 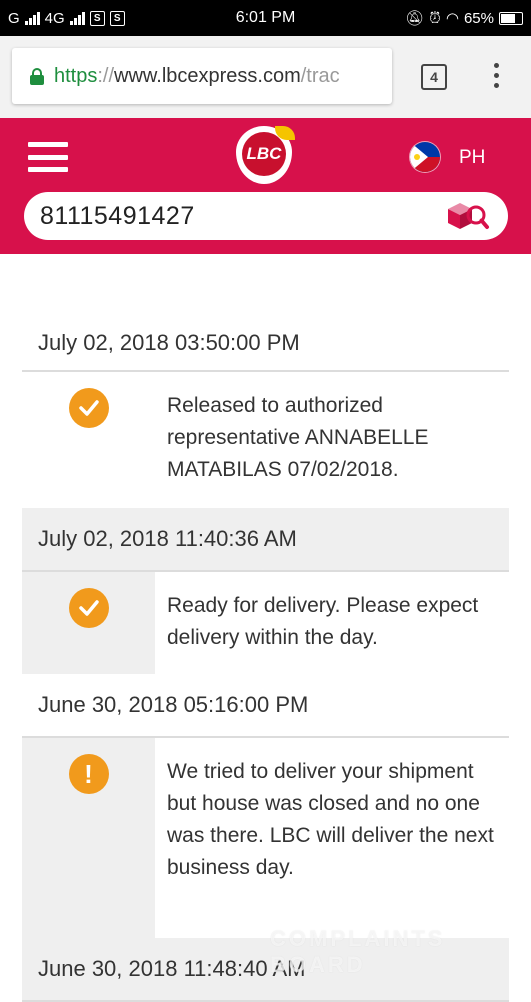 I want to click on status-left: G 4G S S, so click(x=66, y=18).